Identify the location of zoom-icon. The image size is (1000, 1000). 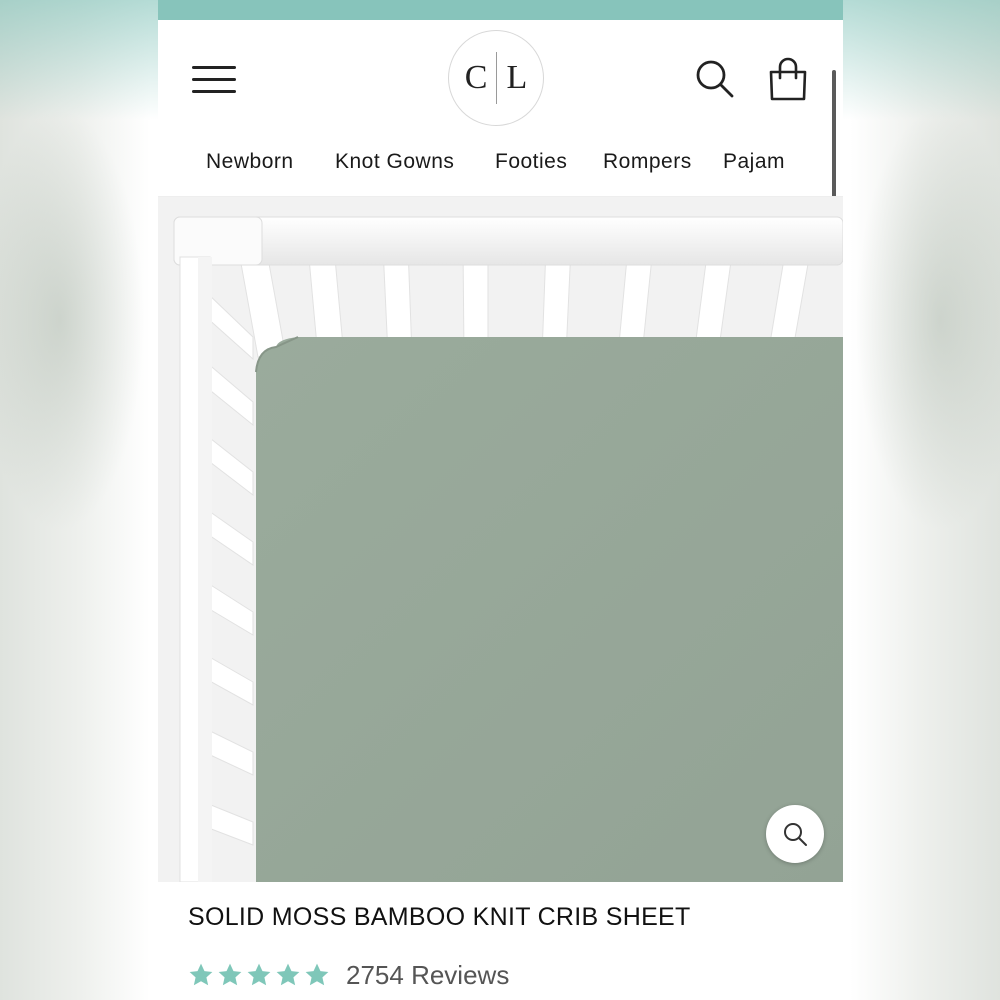
(795, 834).